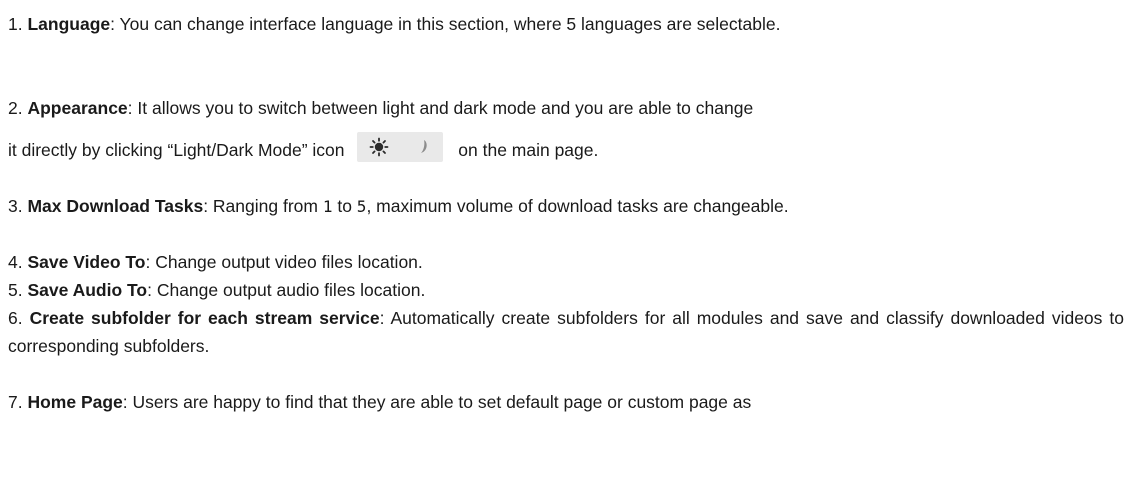  Describe the element at coordinates (15, 318) in the screenshot. I see `item-number: 6.` at that location.